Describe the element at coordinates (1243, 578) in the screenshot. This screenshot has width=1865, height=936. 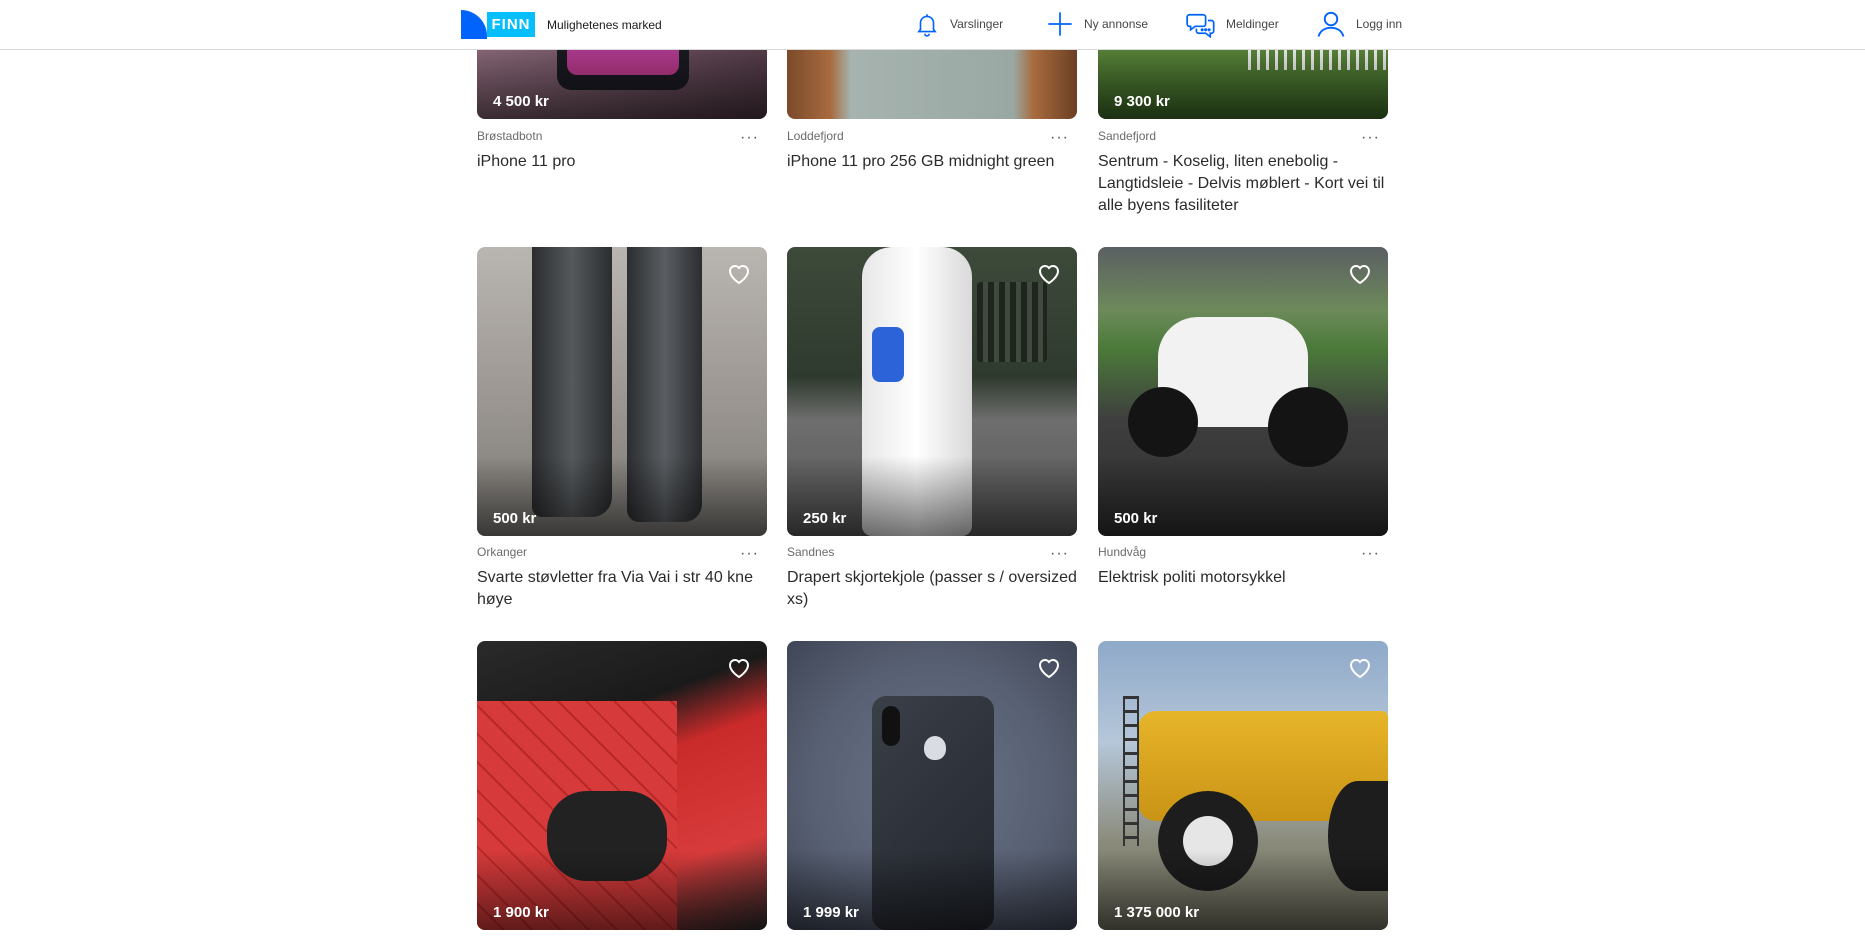
I see `listing-title: Elektrisk politi motorsykkel` at that location.